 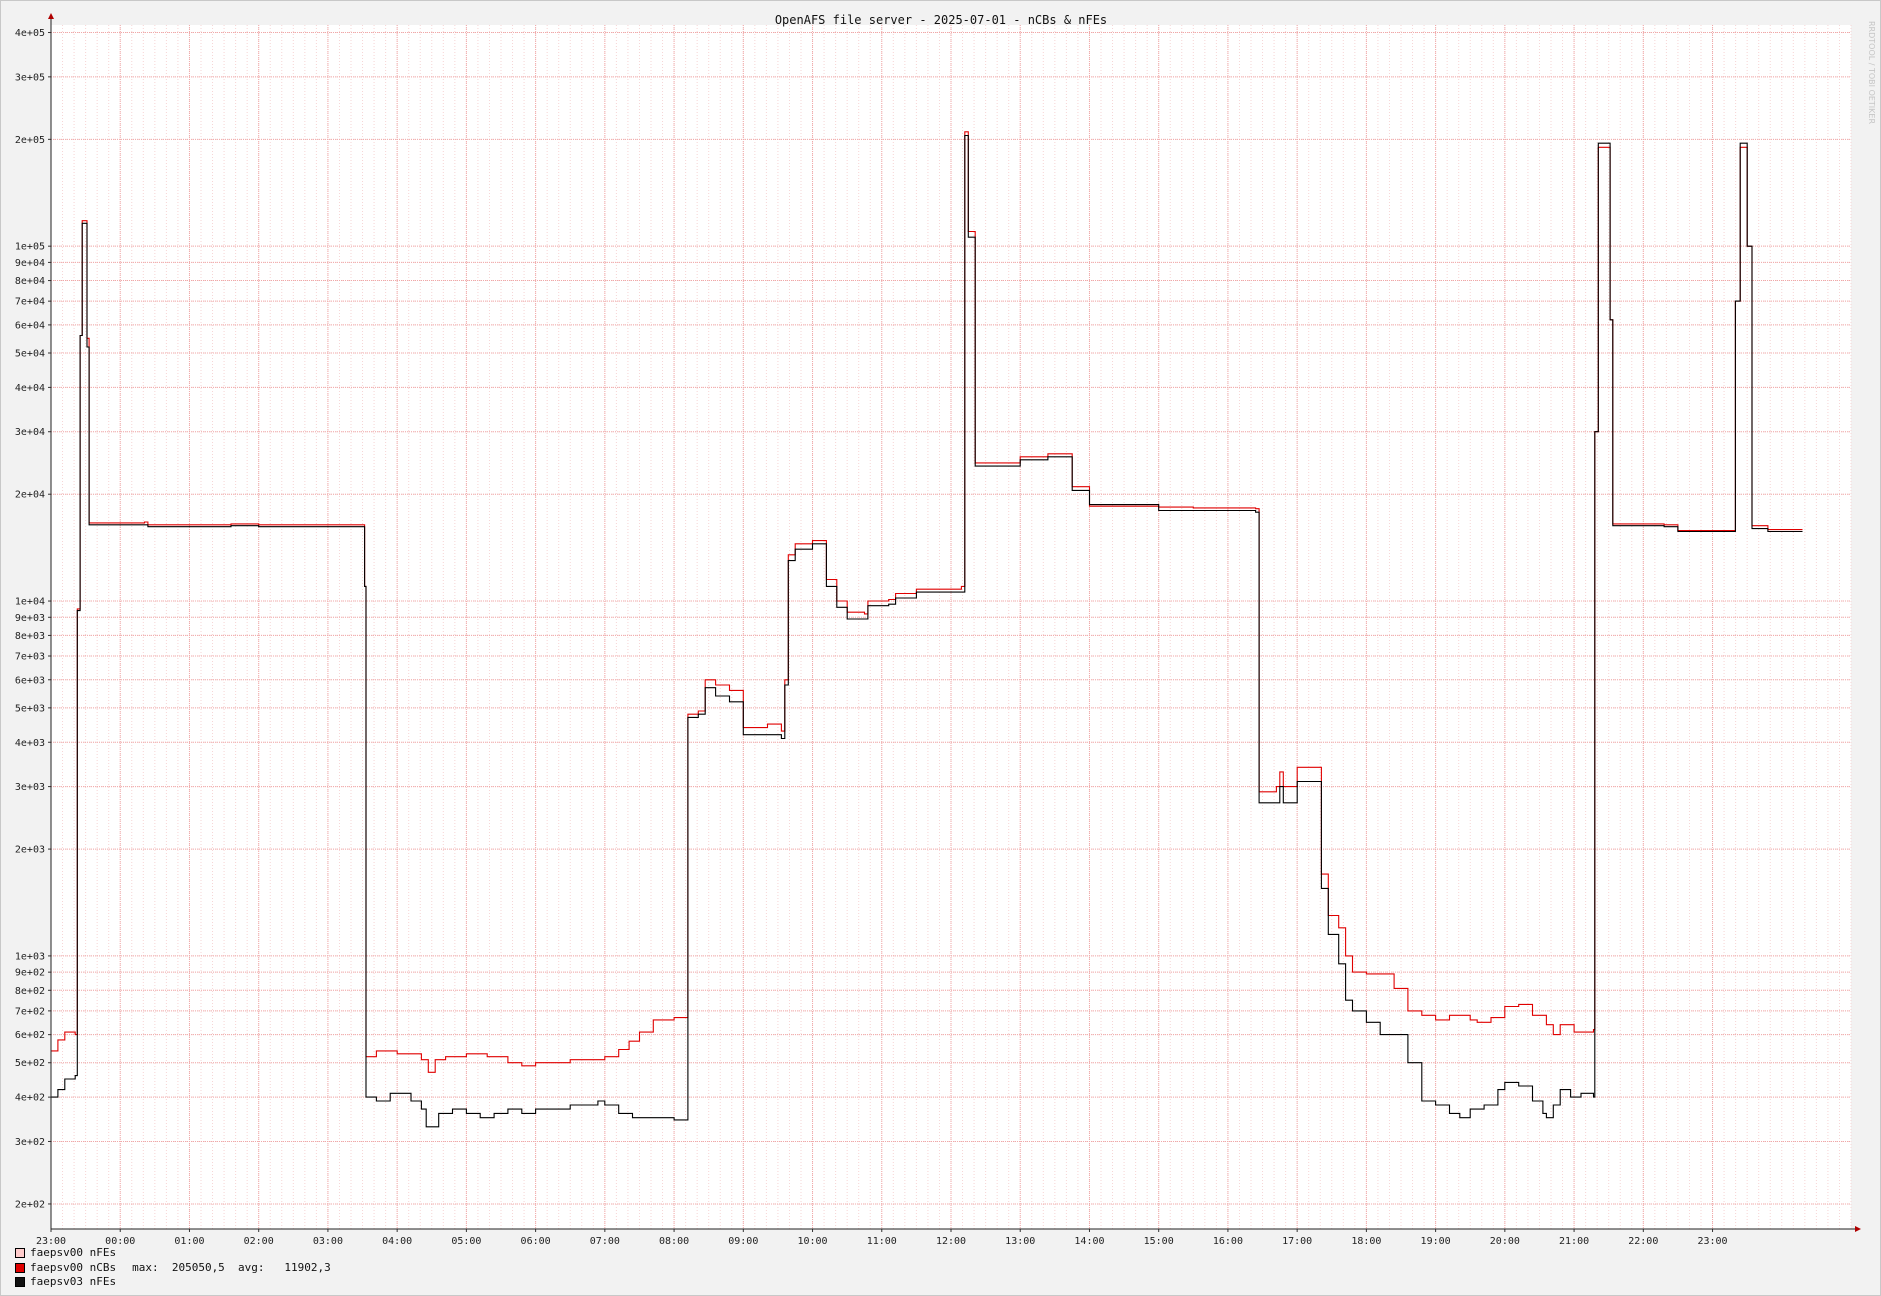 What do you see at coordinates (30, 618) in the screenshot?
I see `y-tick-label: 9e+03` at bounding box center [30, 618].